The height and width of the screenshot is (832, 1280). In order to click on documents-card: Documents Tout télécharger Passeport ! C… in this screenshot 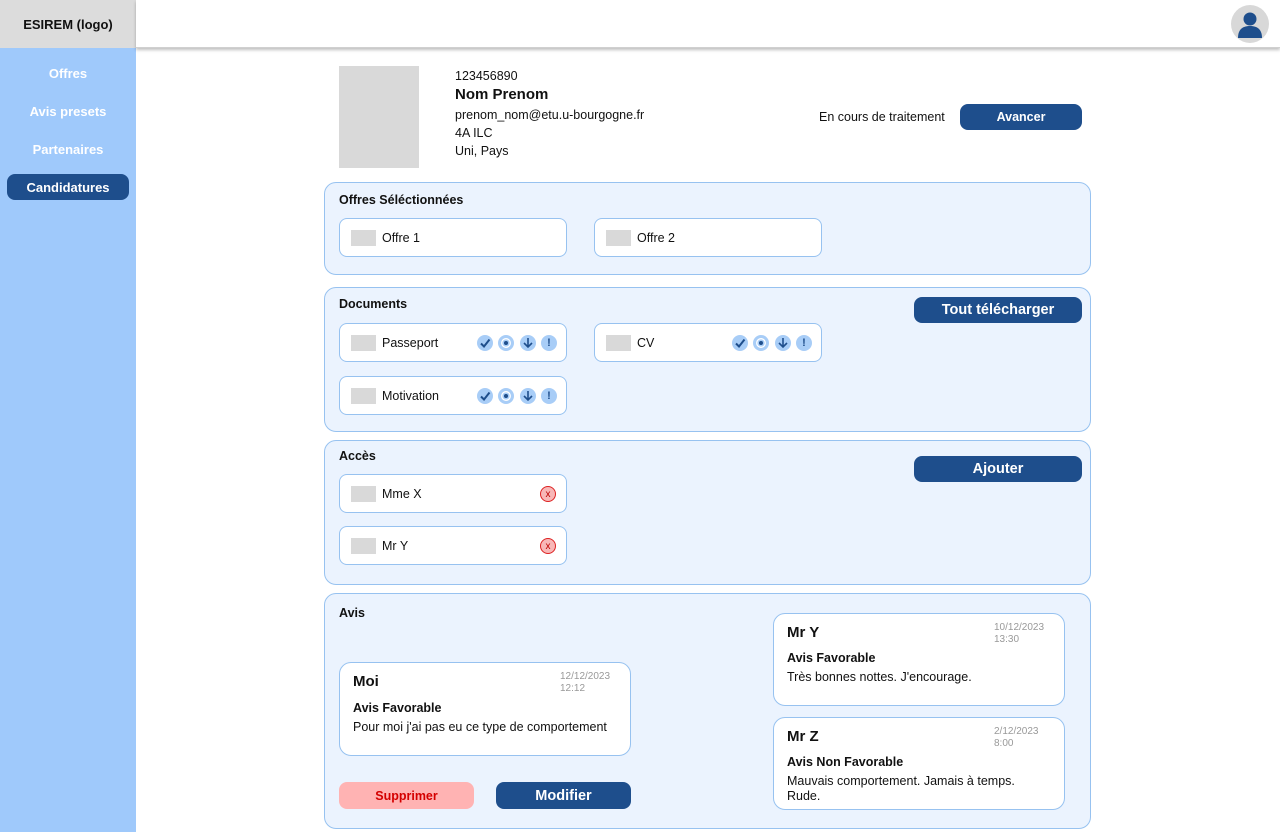, I will do `click(707, 359)`.